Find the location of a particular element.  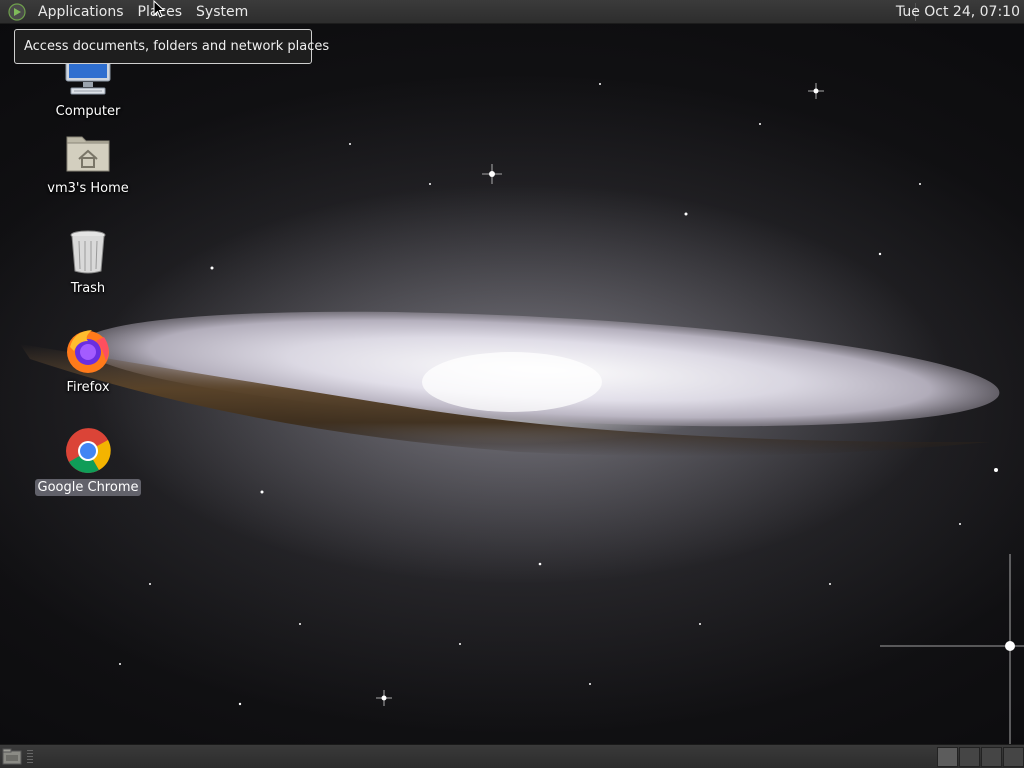

home-folder-icon is located at coordinates (88, 152).